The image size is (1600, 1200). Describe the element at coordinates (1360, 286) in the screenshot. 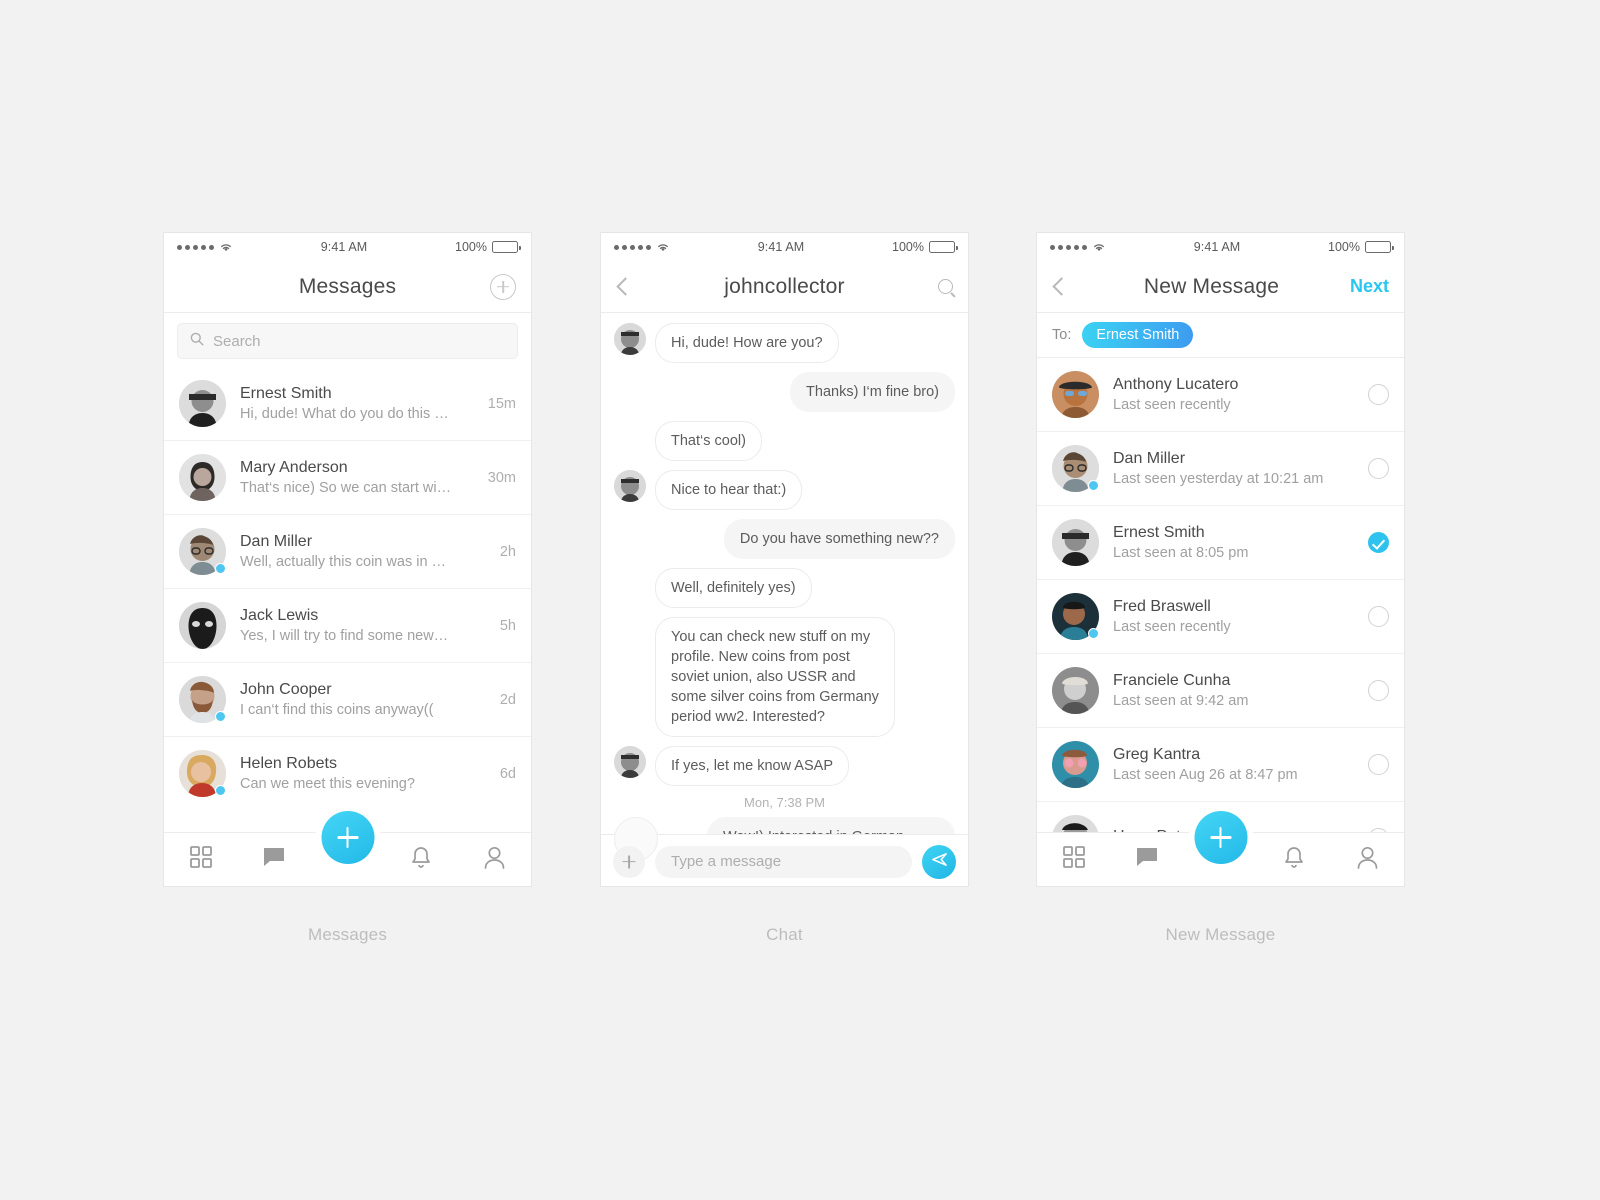

I see `next-button: Next` at that location.